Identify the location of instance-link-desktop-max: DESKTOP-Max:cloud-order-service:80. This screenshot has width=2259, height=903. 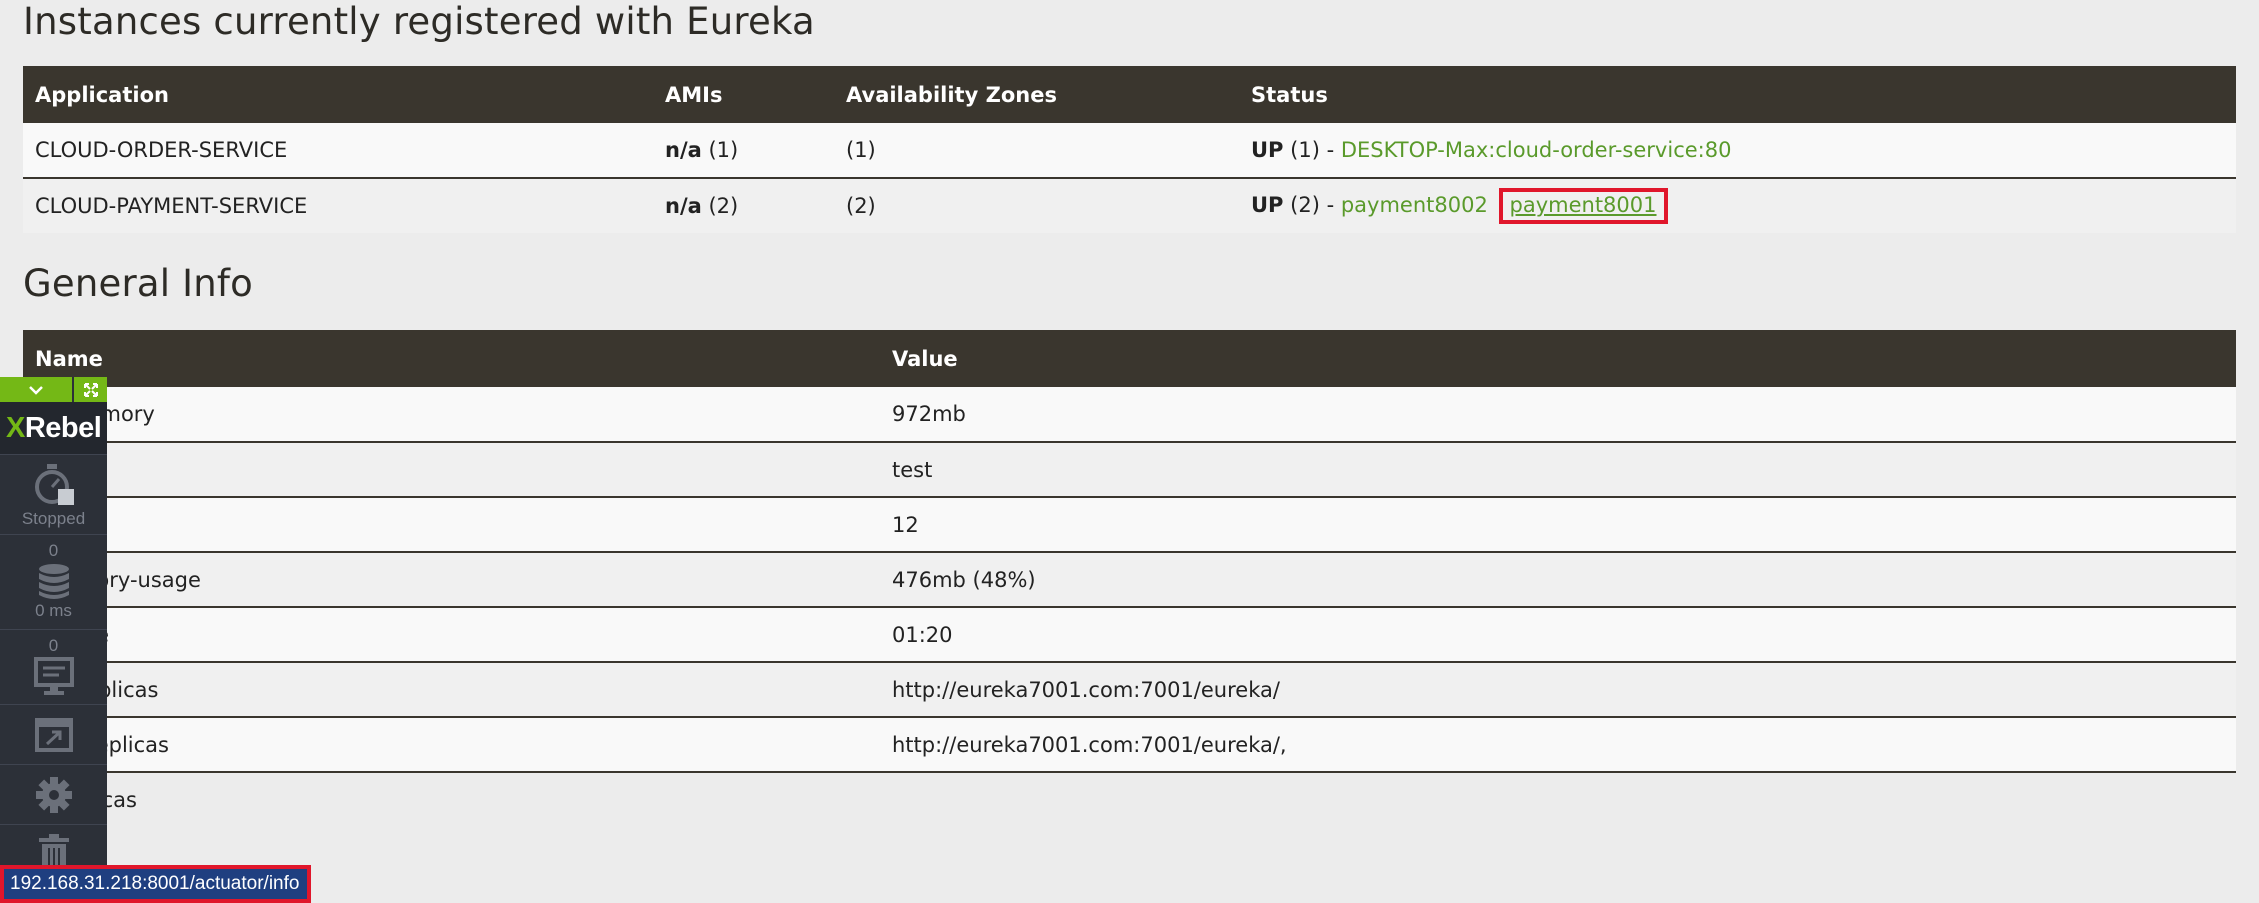
(1536, 150).